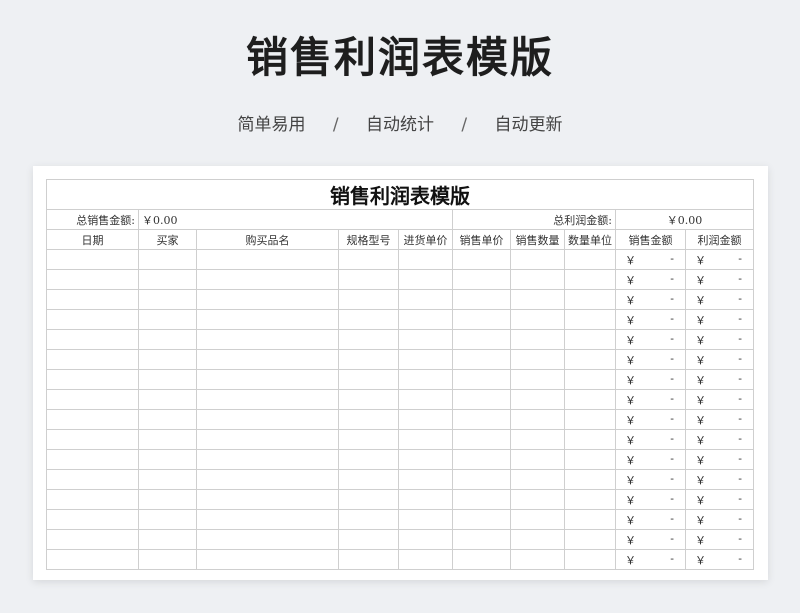 The image size is (800, 613). I want to click on column-header-sales-amount: 销售金额, so click(650, 239).